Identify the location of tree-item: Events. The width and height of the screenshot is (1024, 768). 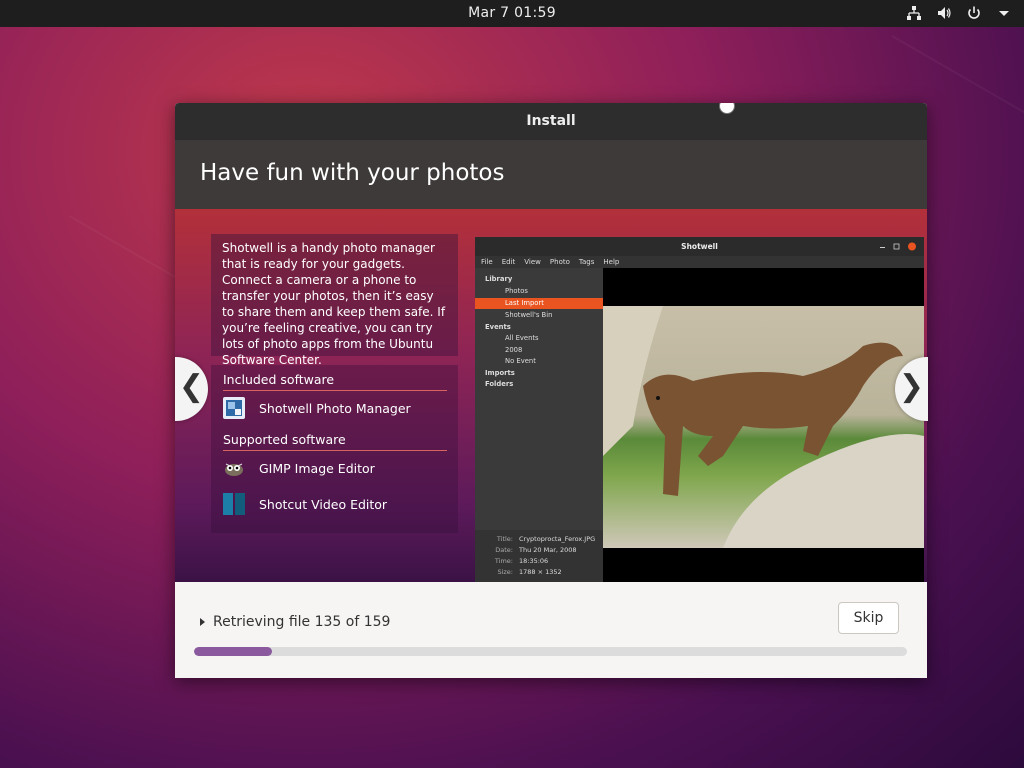
(498, 327).